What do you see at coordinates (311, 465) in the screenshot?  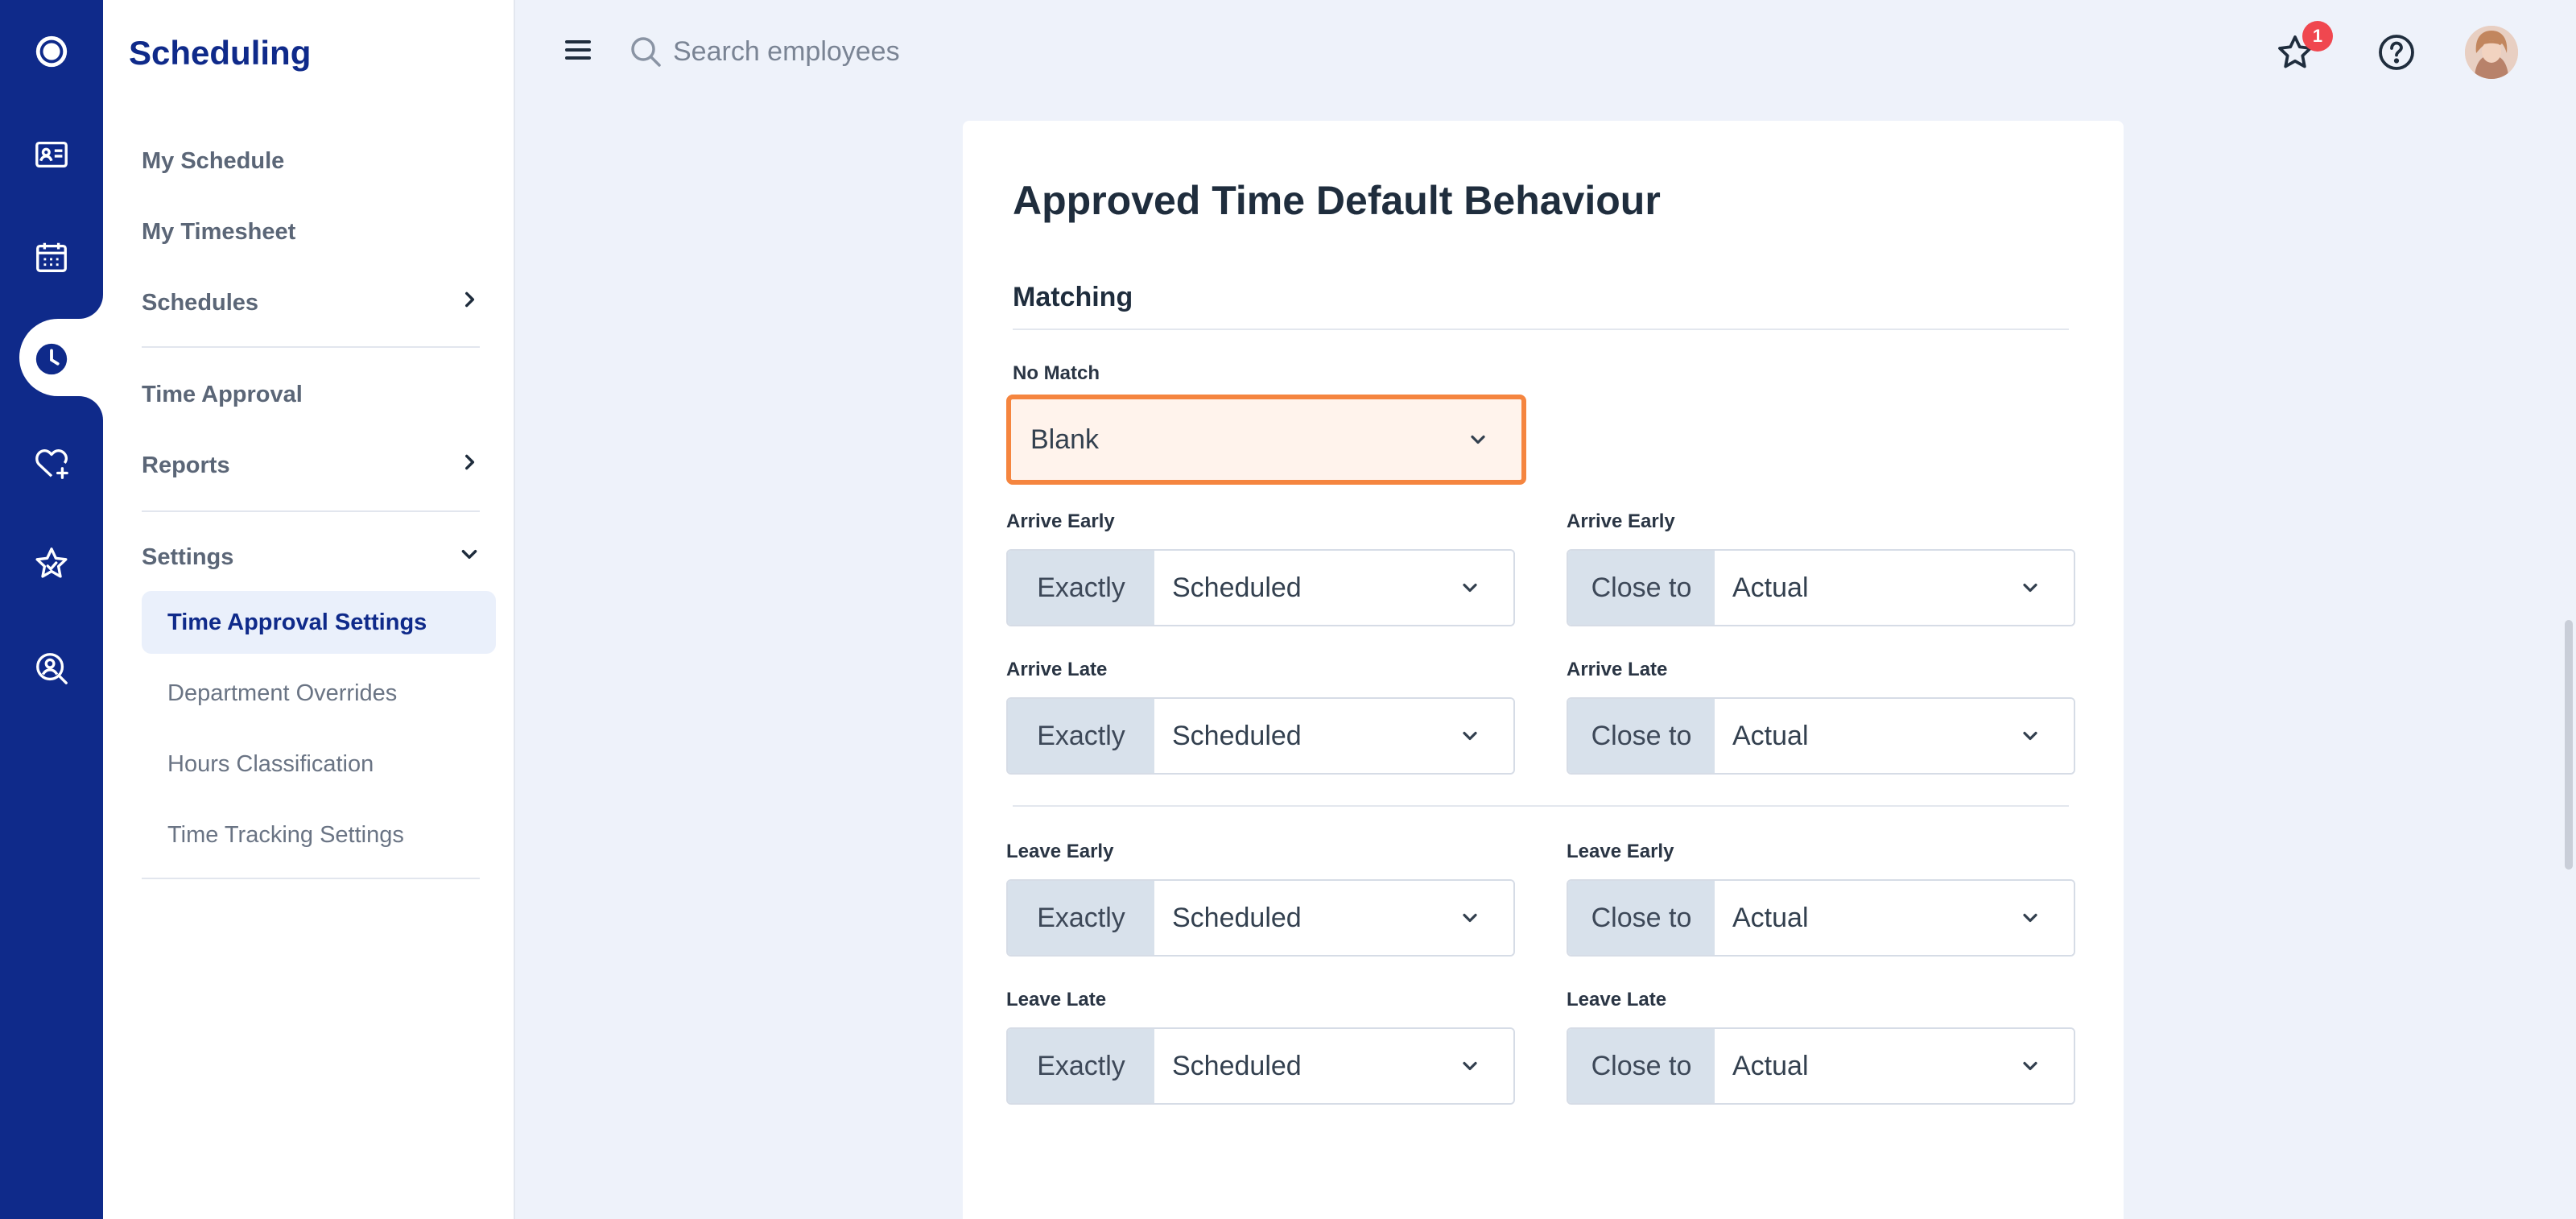 I see `nav-item-reports: Reports` at bounding box center [311, 465].